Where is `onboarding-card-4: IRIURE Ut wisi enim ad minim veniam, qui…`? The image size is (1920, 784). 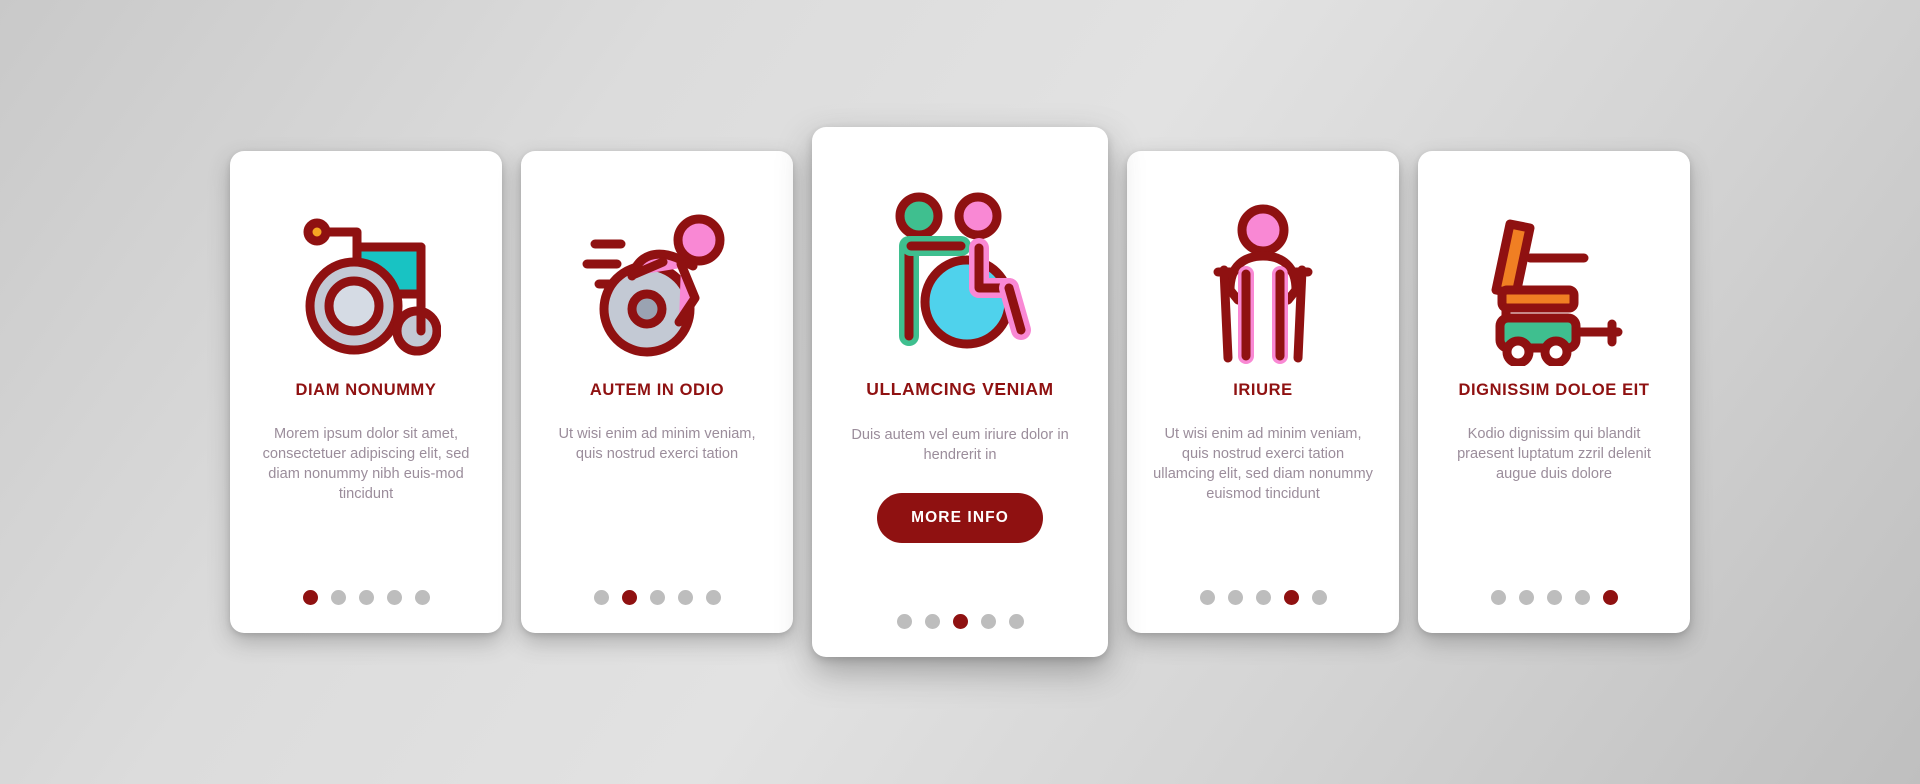 onboarding-card-4: IRIURE Ut wisi enim ad minim veniam, qui… is located at coordinates (1263, 392).